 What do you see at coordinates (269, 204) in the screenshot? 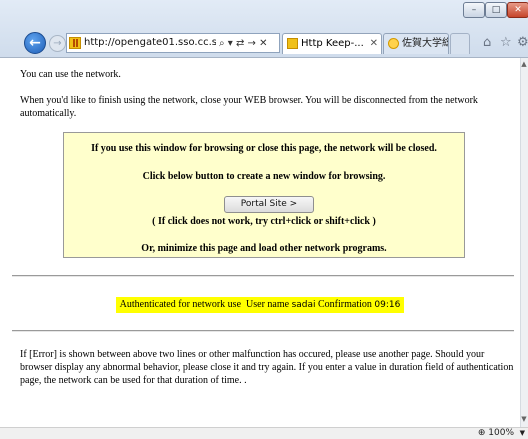
I see `portal-site-button: Portal Site >` at bounding box center [269, 204].